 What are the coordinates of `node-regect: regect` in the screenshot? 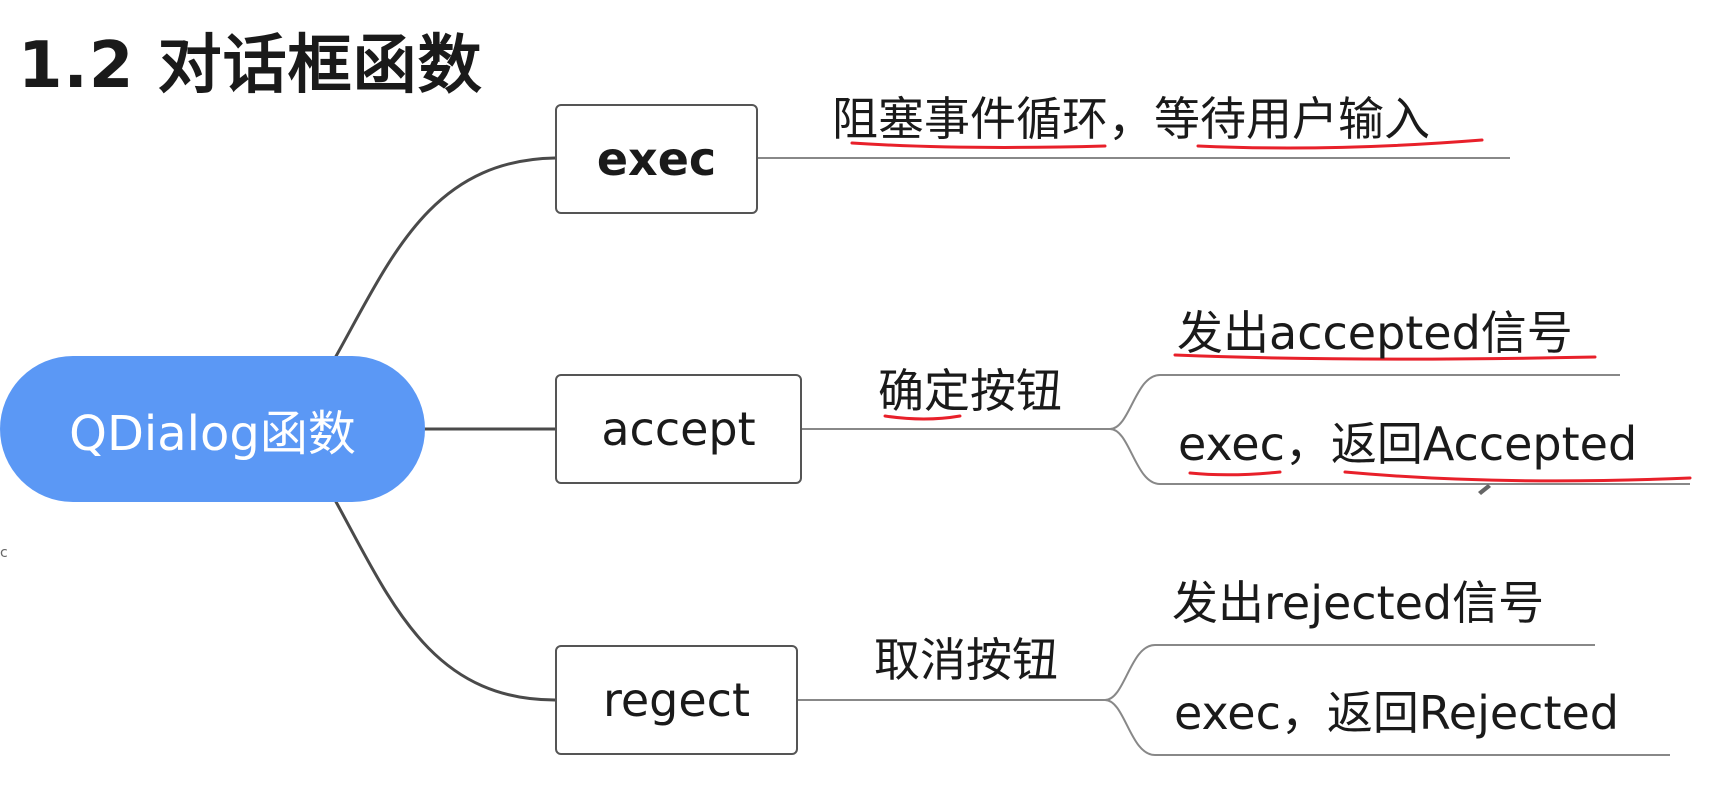 It's located at (676, 700).